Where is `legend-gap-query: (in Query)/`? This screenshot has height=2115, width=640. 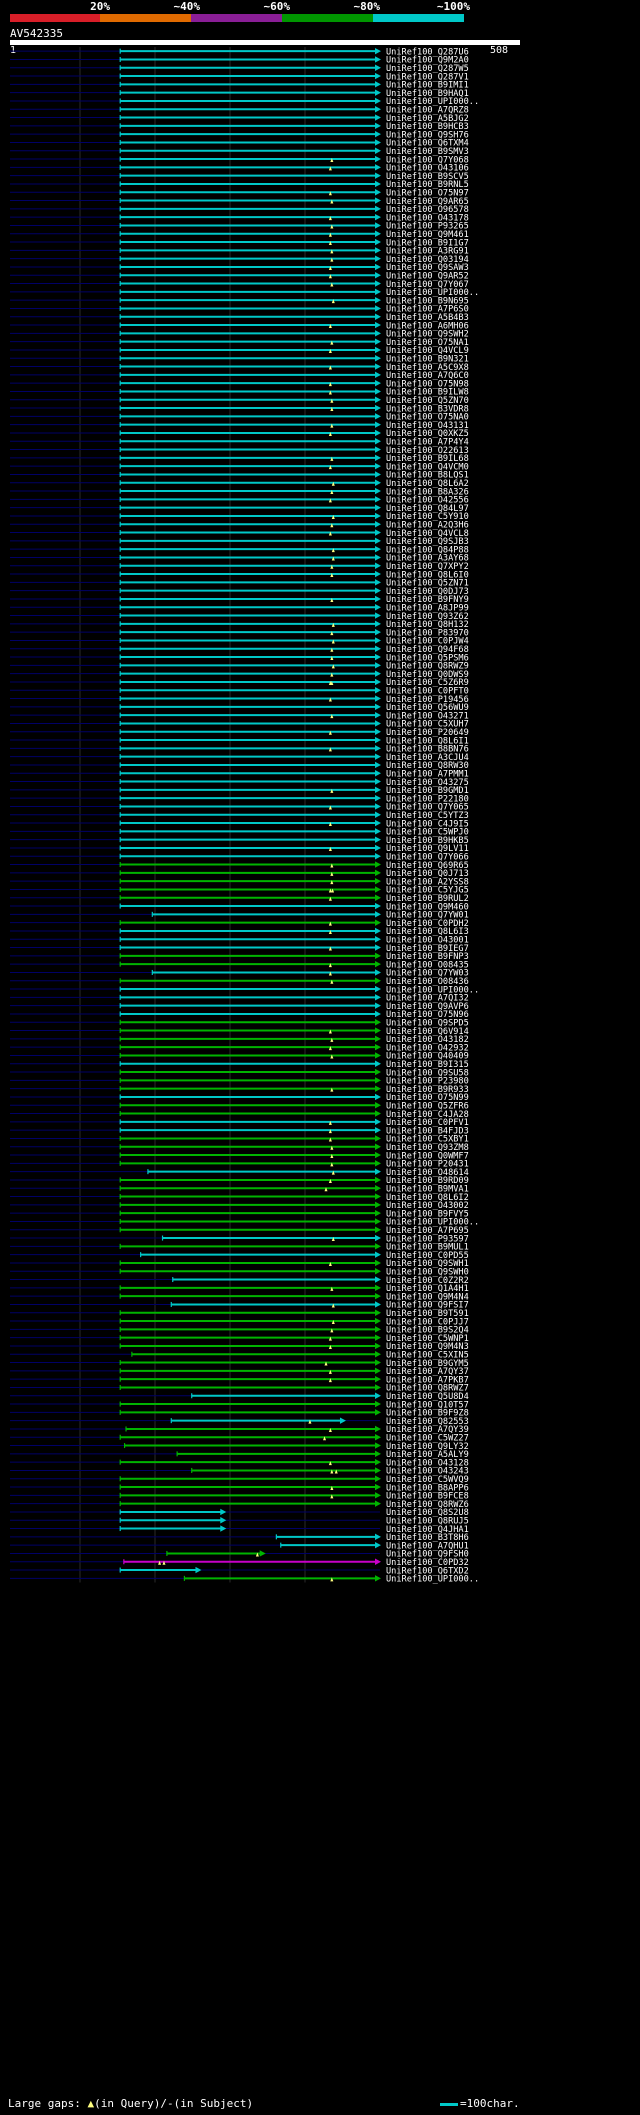
legend-gap-query: (in Query)/ is located at coordinates (130, 2103).